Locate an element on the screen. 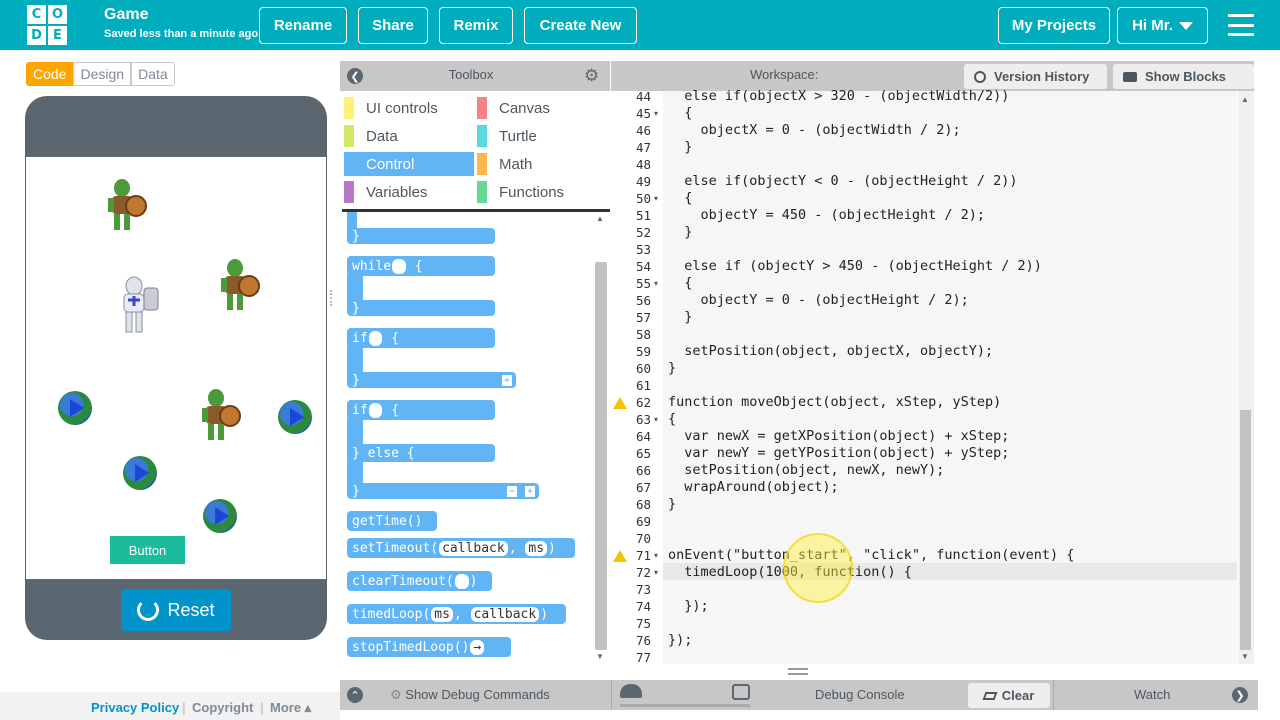  line-number: 60 is located at coordinates (631, 368).